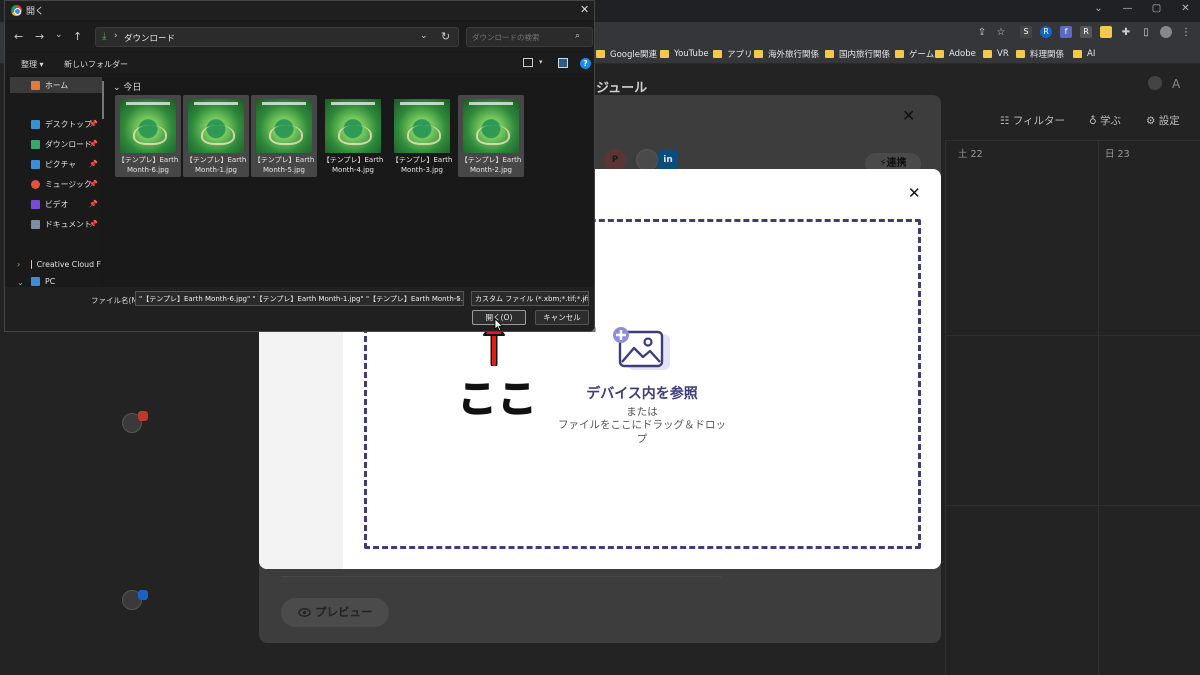 The width and height of the screenshot is (1200, 675). I want to click on close-window-button: ✕, so click(1185, 10).